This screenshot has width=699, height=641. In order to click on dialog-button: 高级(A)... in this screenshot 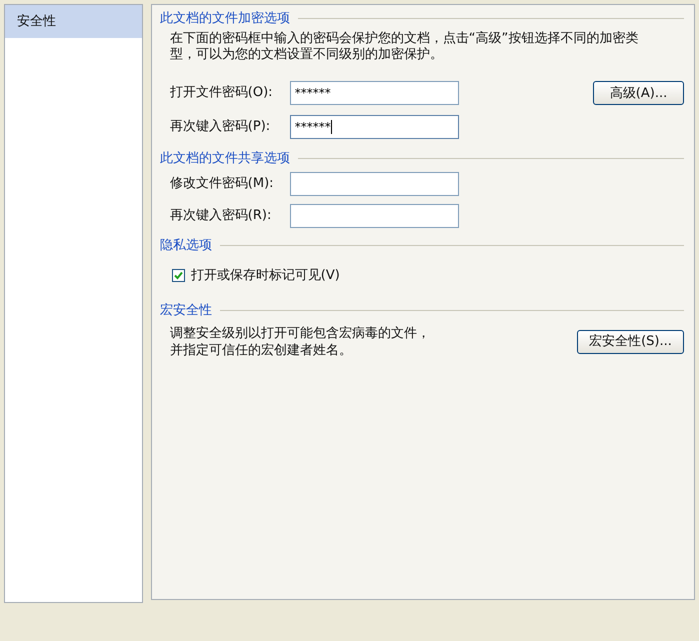, I will do `click(638, 93)`.